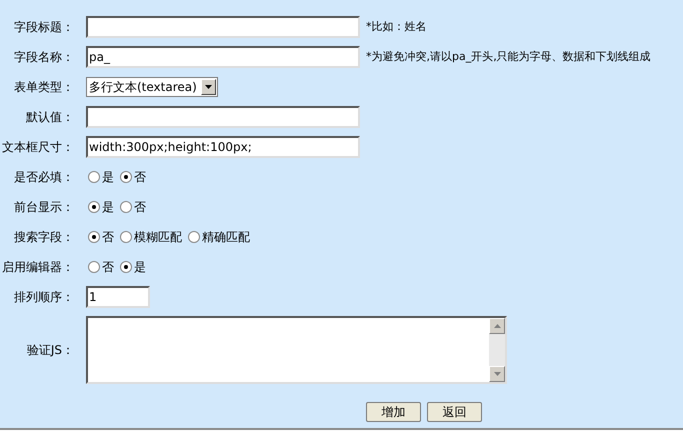 Image resolution: width=683 pixels, height=438 pixels. Describe the element at coordinates (37, 267) in the screenshot. I see `field-label: 启用编辑器：` at that location.